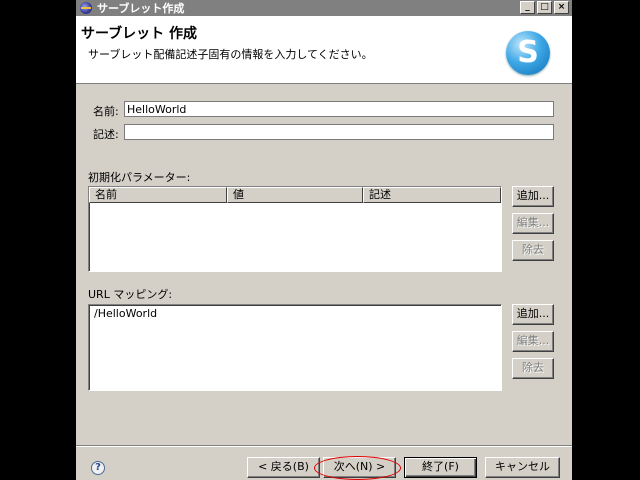 This screenshot has width=640, height=480. What do you see at coordinates (544, 7) in the screenshot?
I see `maximize-button: □` at bounding box center [544, 7].